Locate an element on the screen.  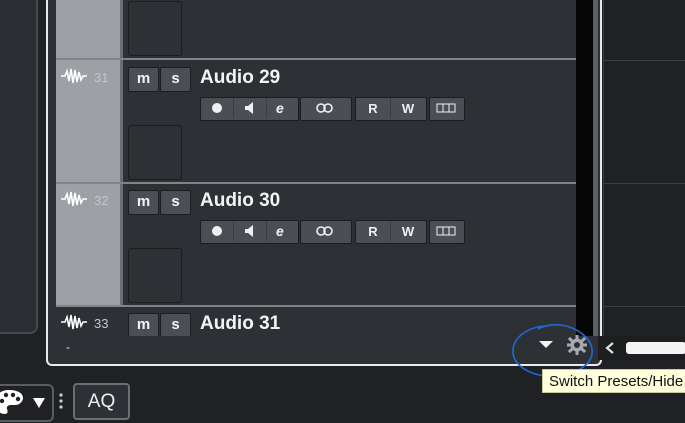
track-number: 31 is located at coordinates (101, 77).